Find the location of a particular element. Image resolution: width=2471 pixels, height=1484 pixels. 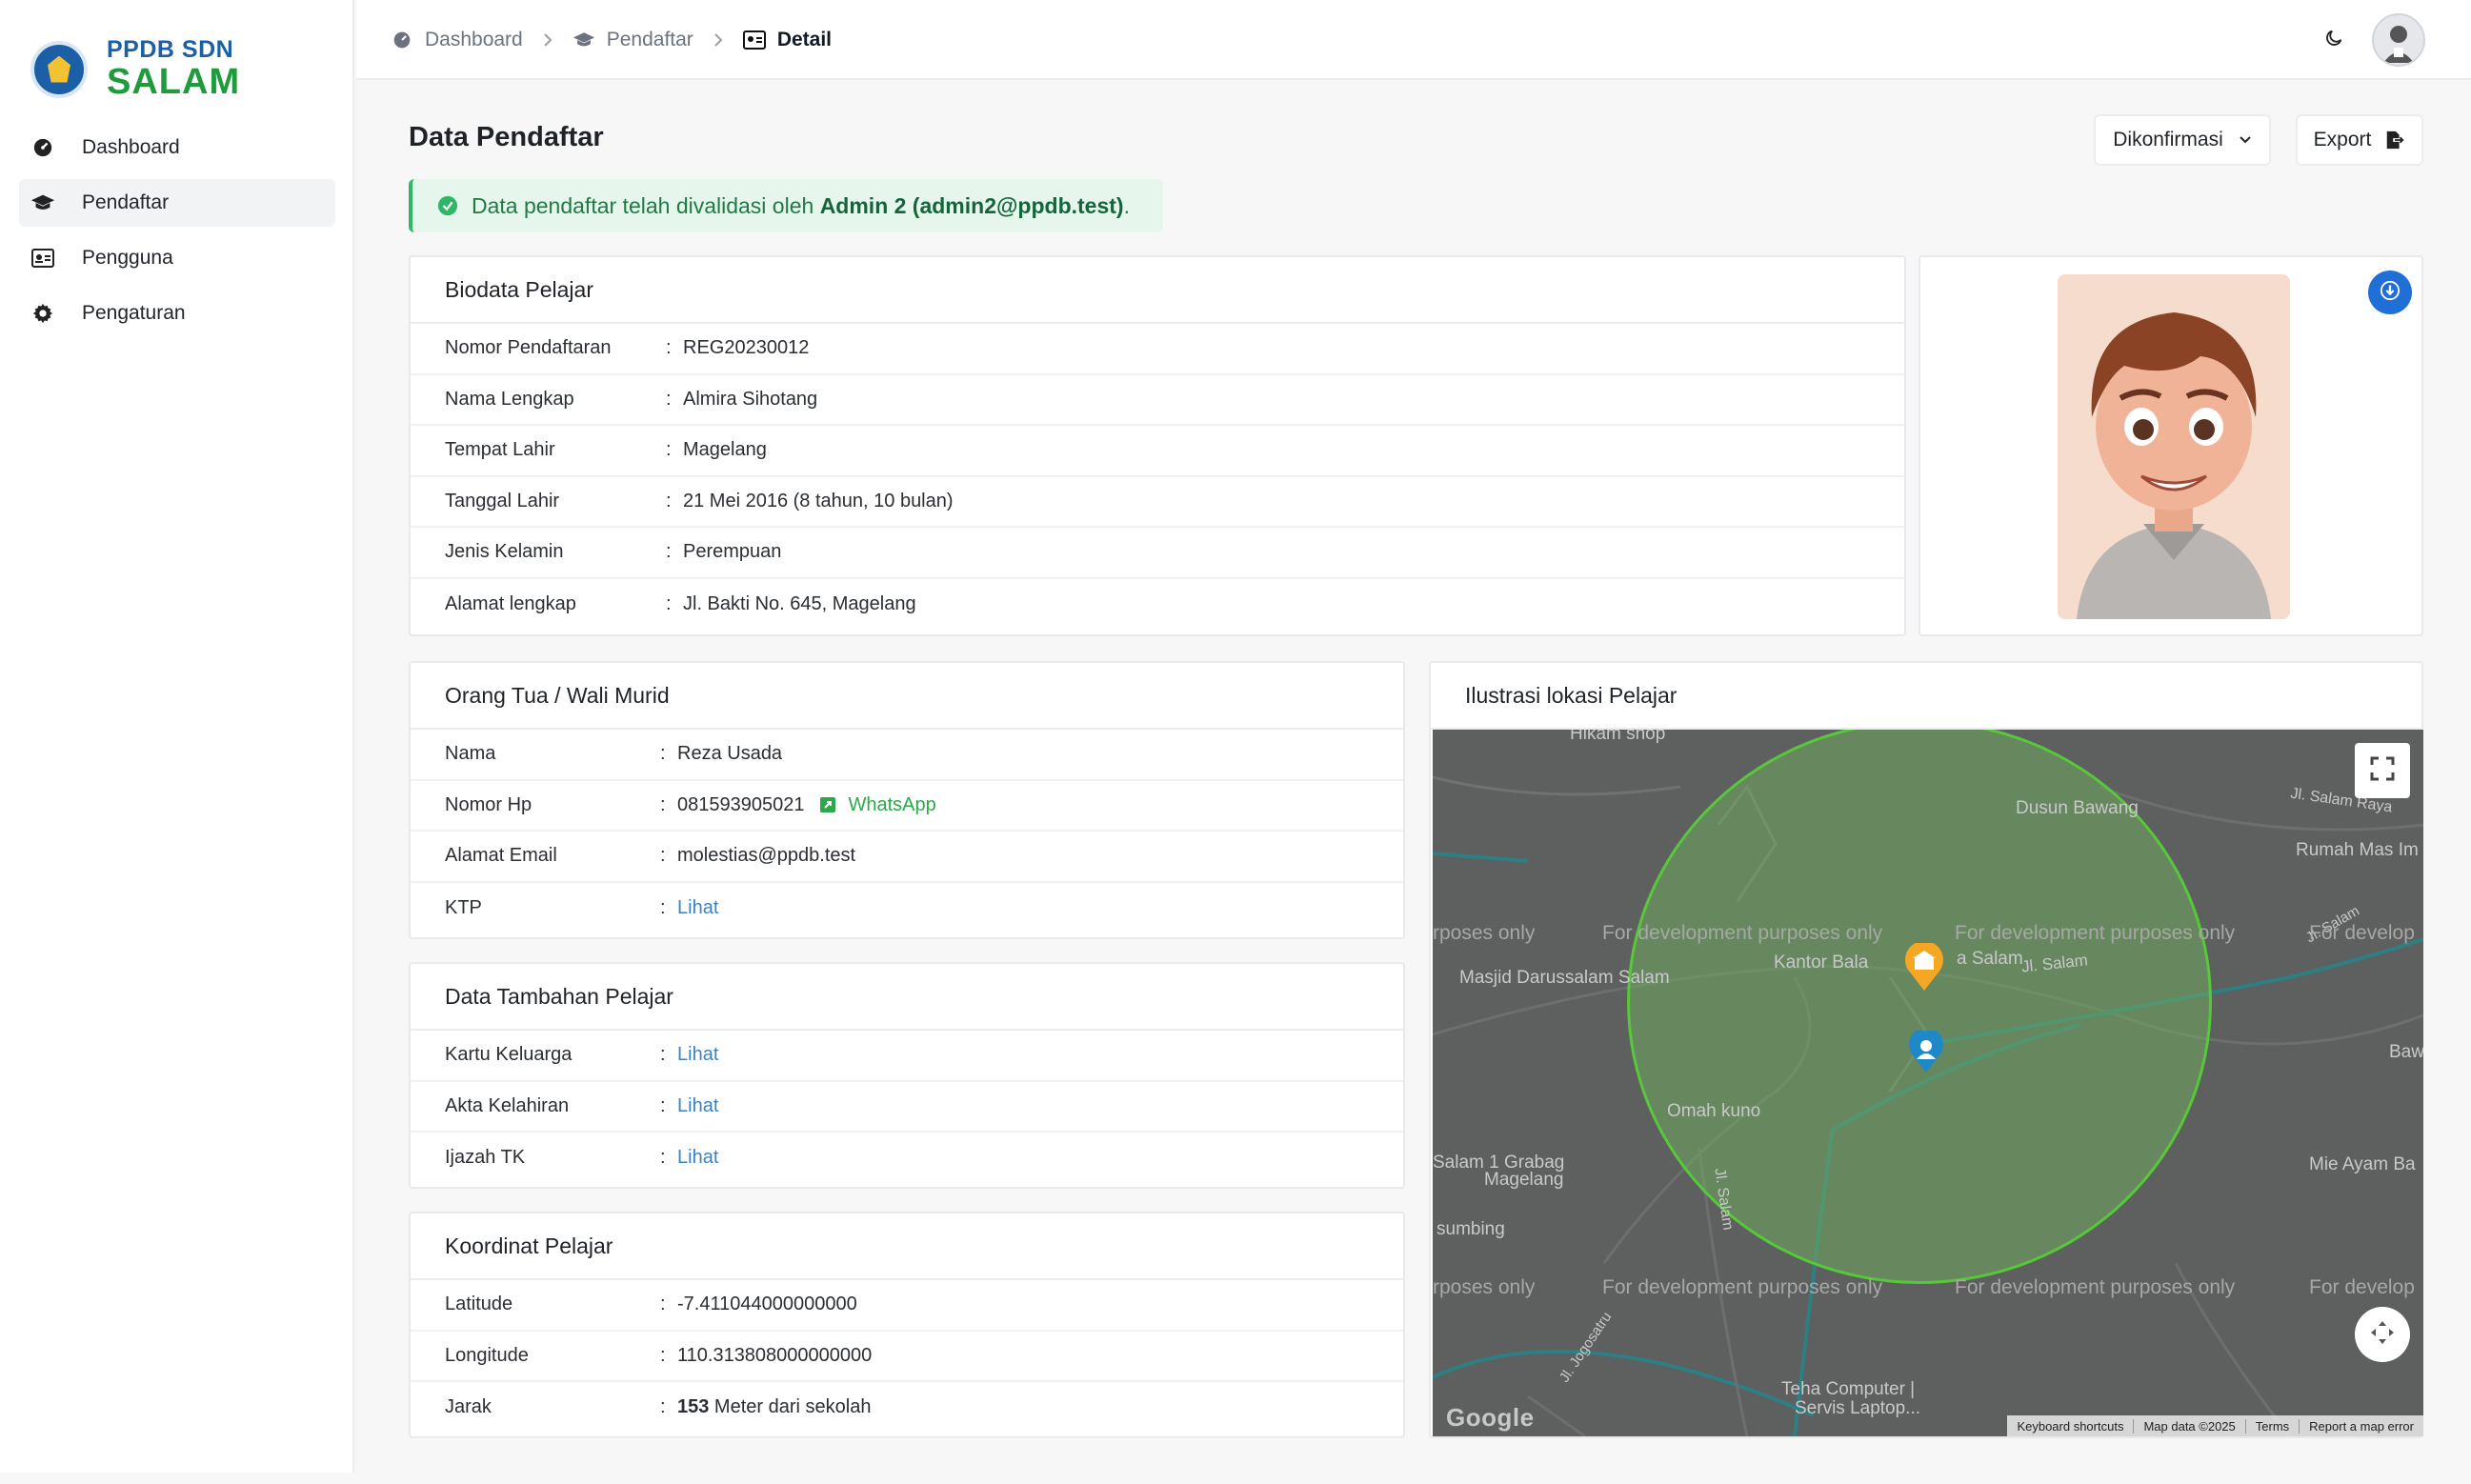

download-photo-button is located at coordinates (2390, 292).